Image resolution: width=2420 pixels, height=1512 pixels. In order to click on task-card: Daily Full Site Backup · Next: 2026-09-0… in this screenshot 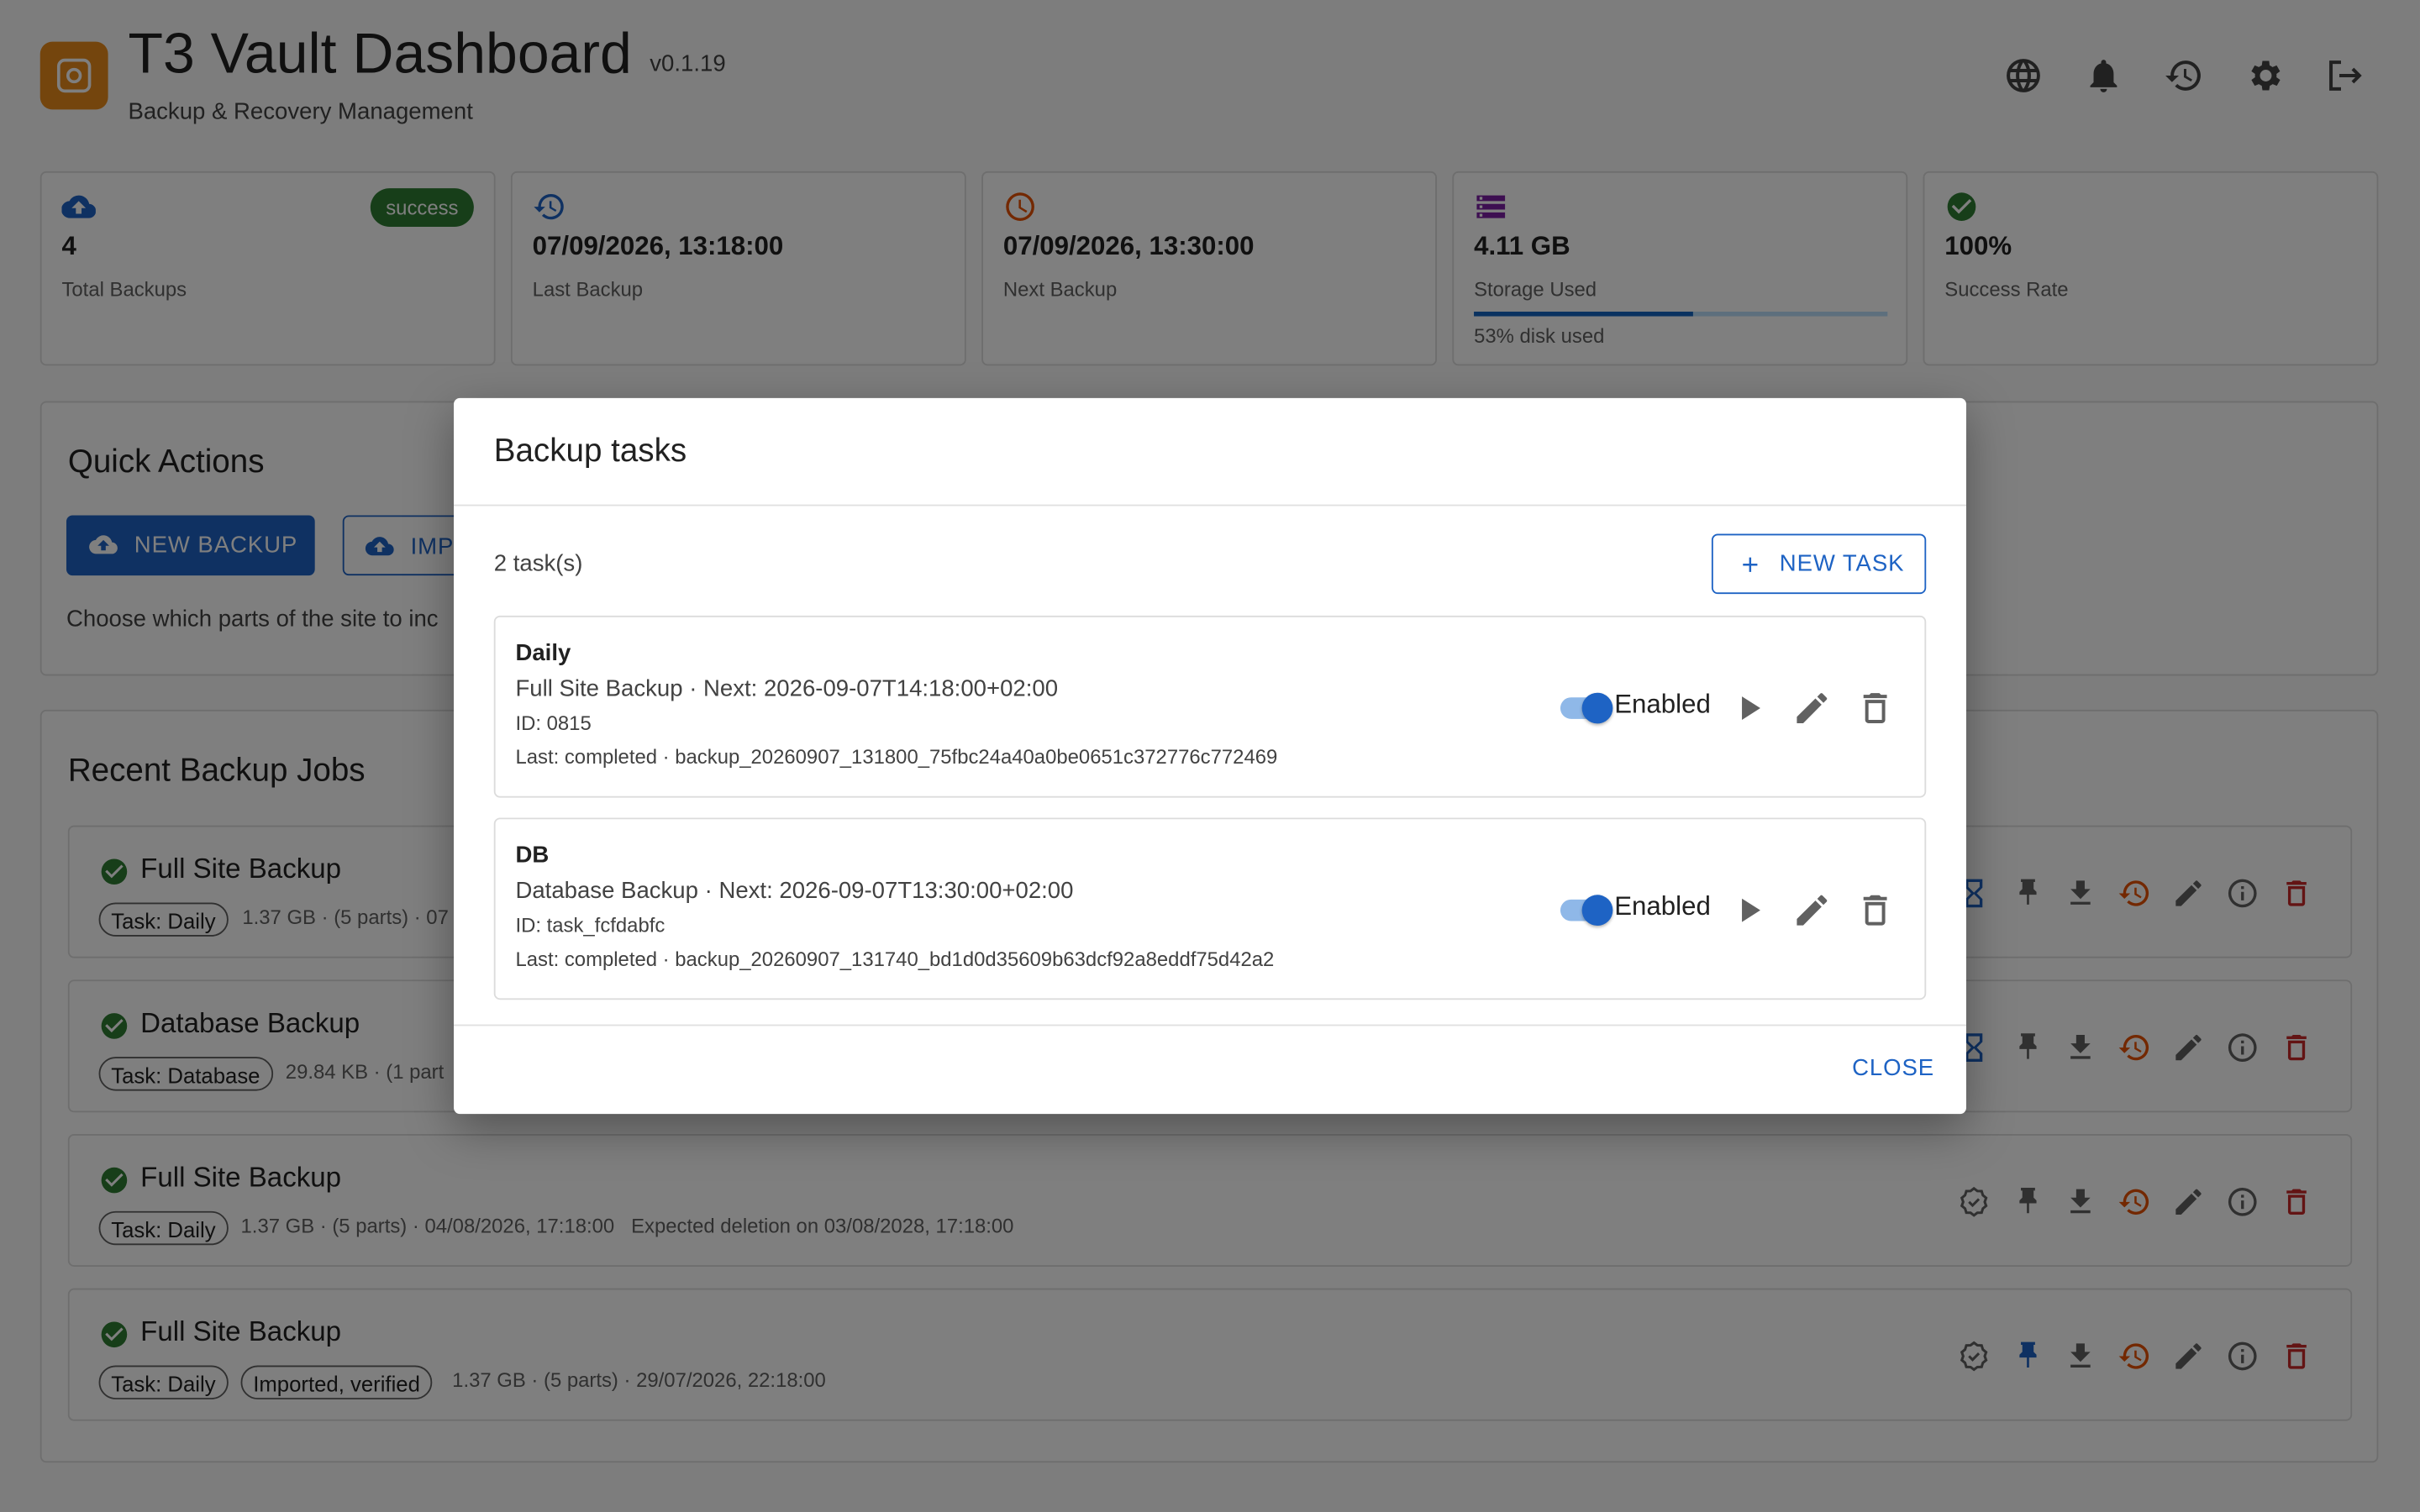, I will do `click(1210, 706)`.